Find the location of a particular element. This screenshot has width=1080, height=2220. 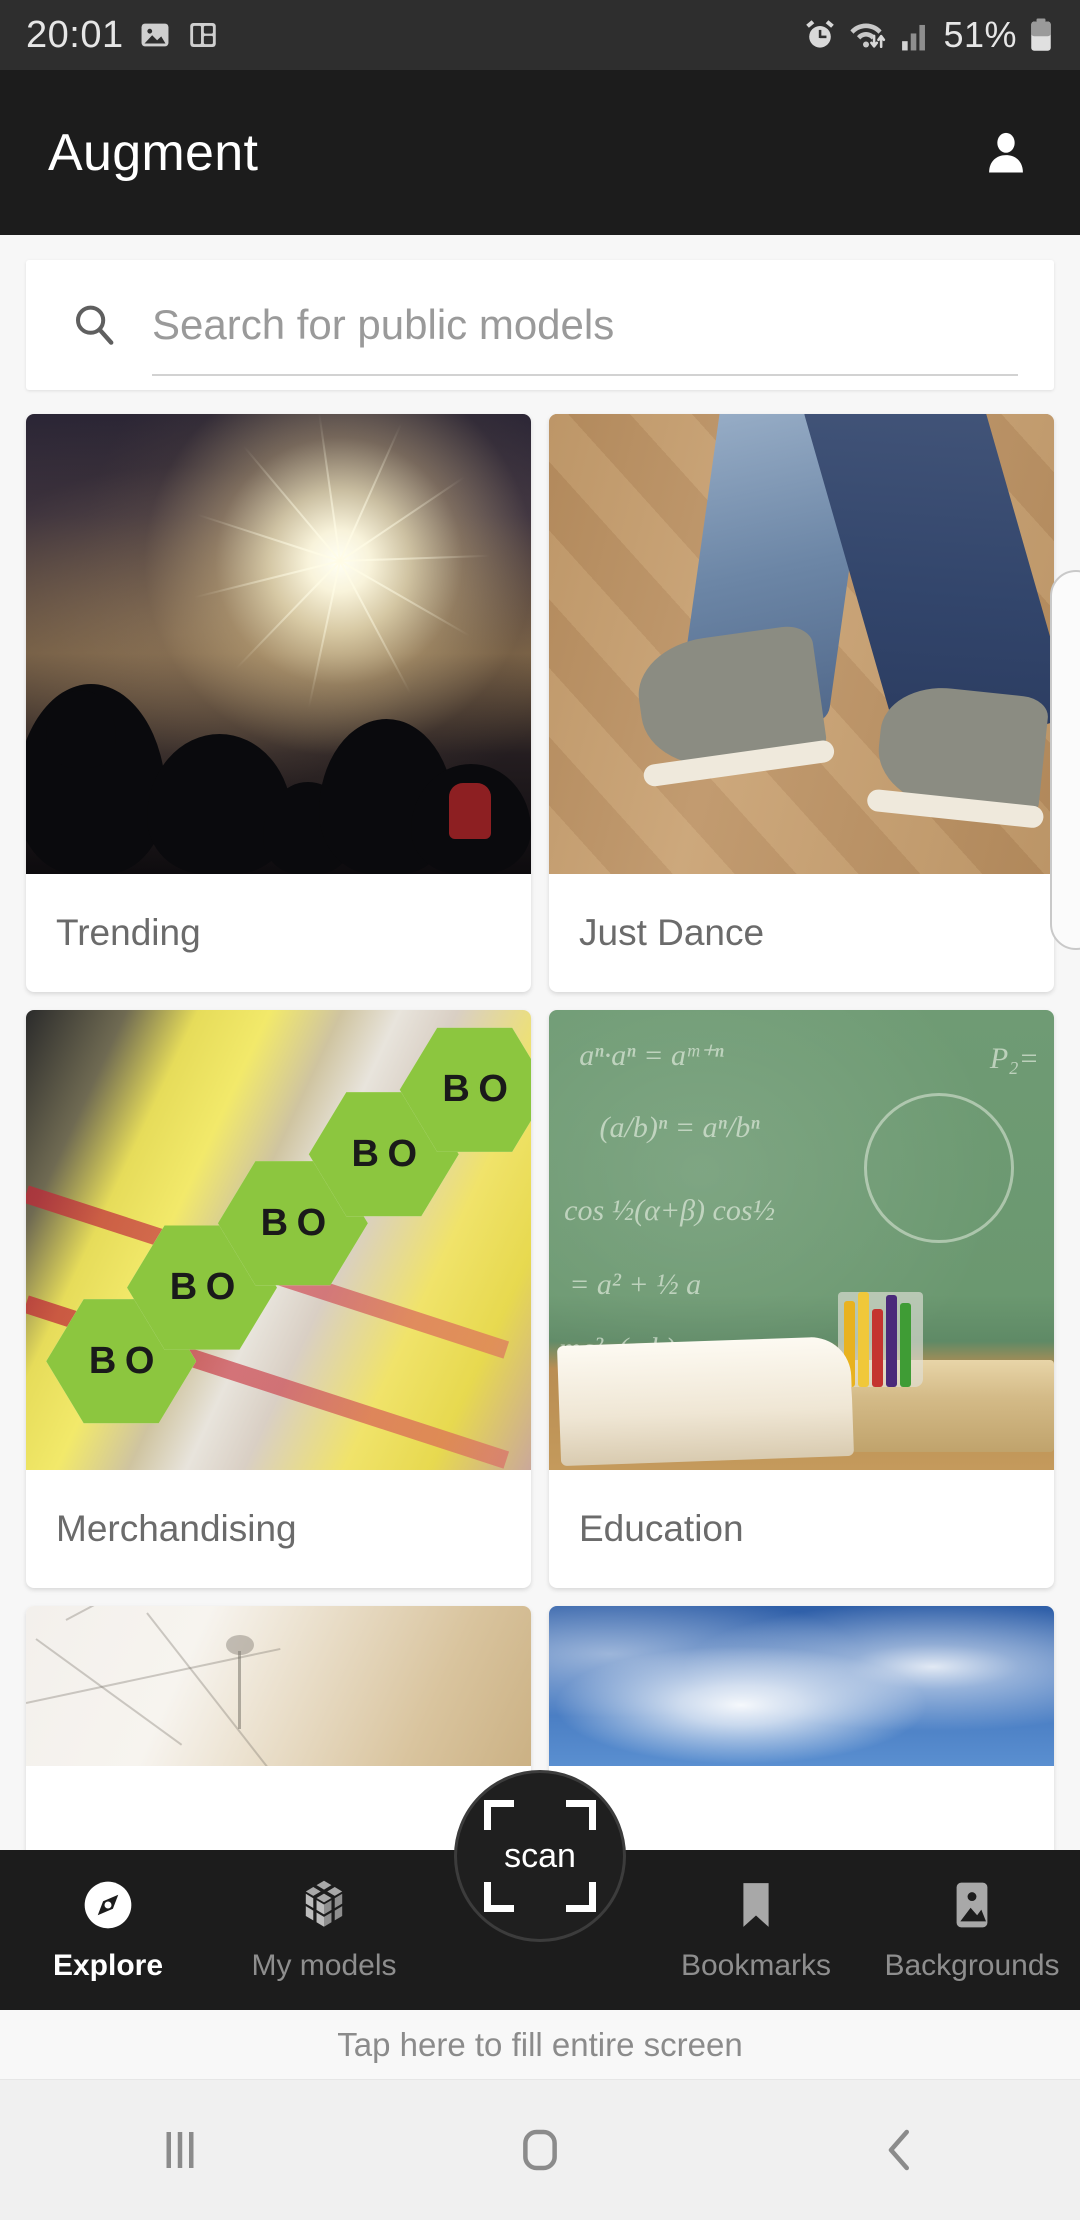

nav-item-backgrounds: Backgrounds is located at coordinates (972, 1930).